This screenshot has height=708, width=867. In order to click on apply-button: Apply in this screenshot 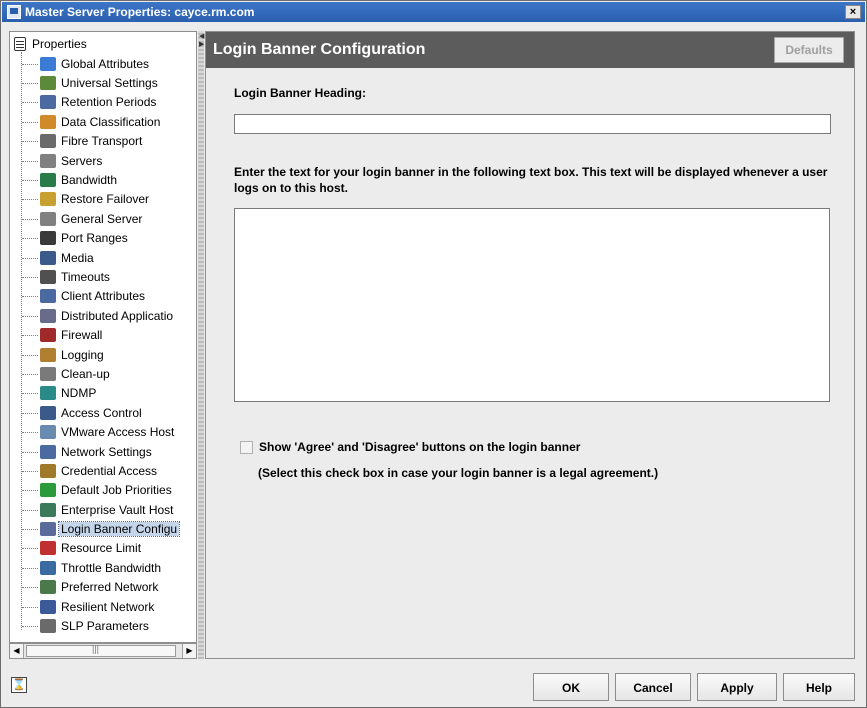, I will do `click(737, 687)`.